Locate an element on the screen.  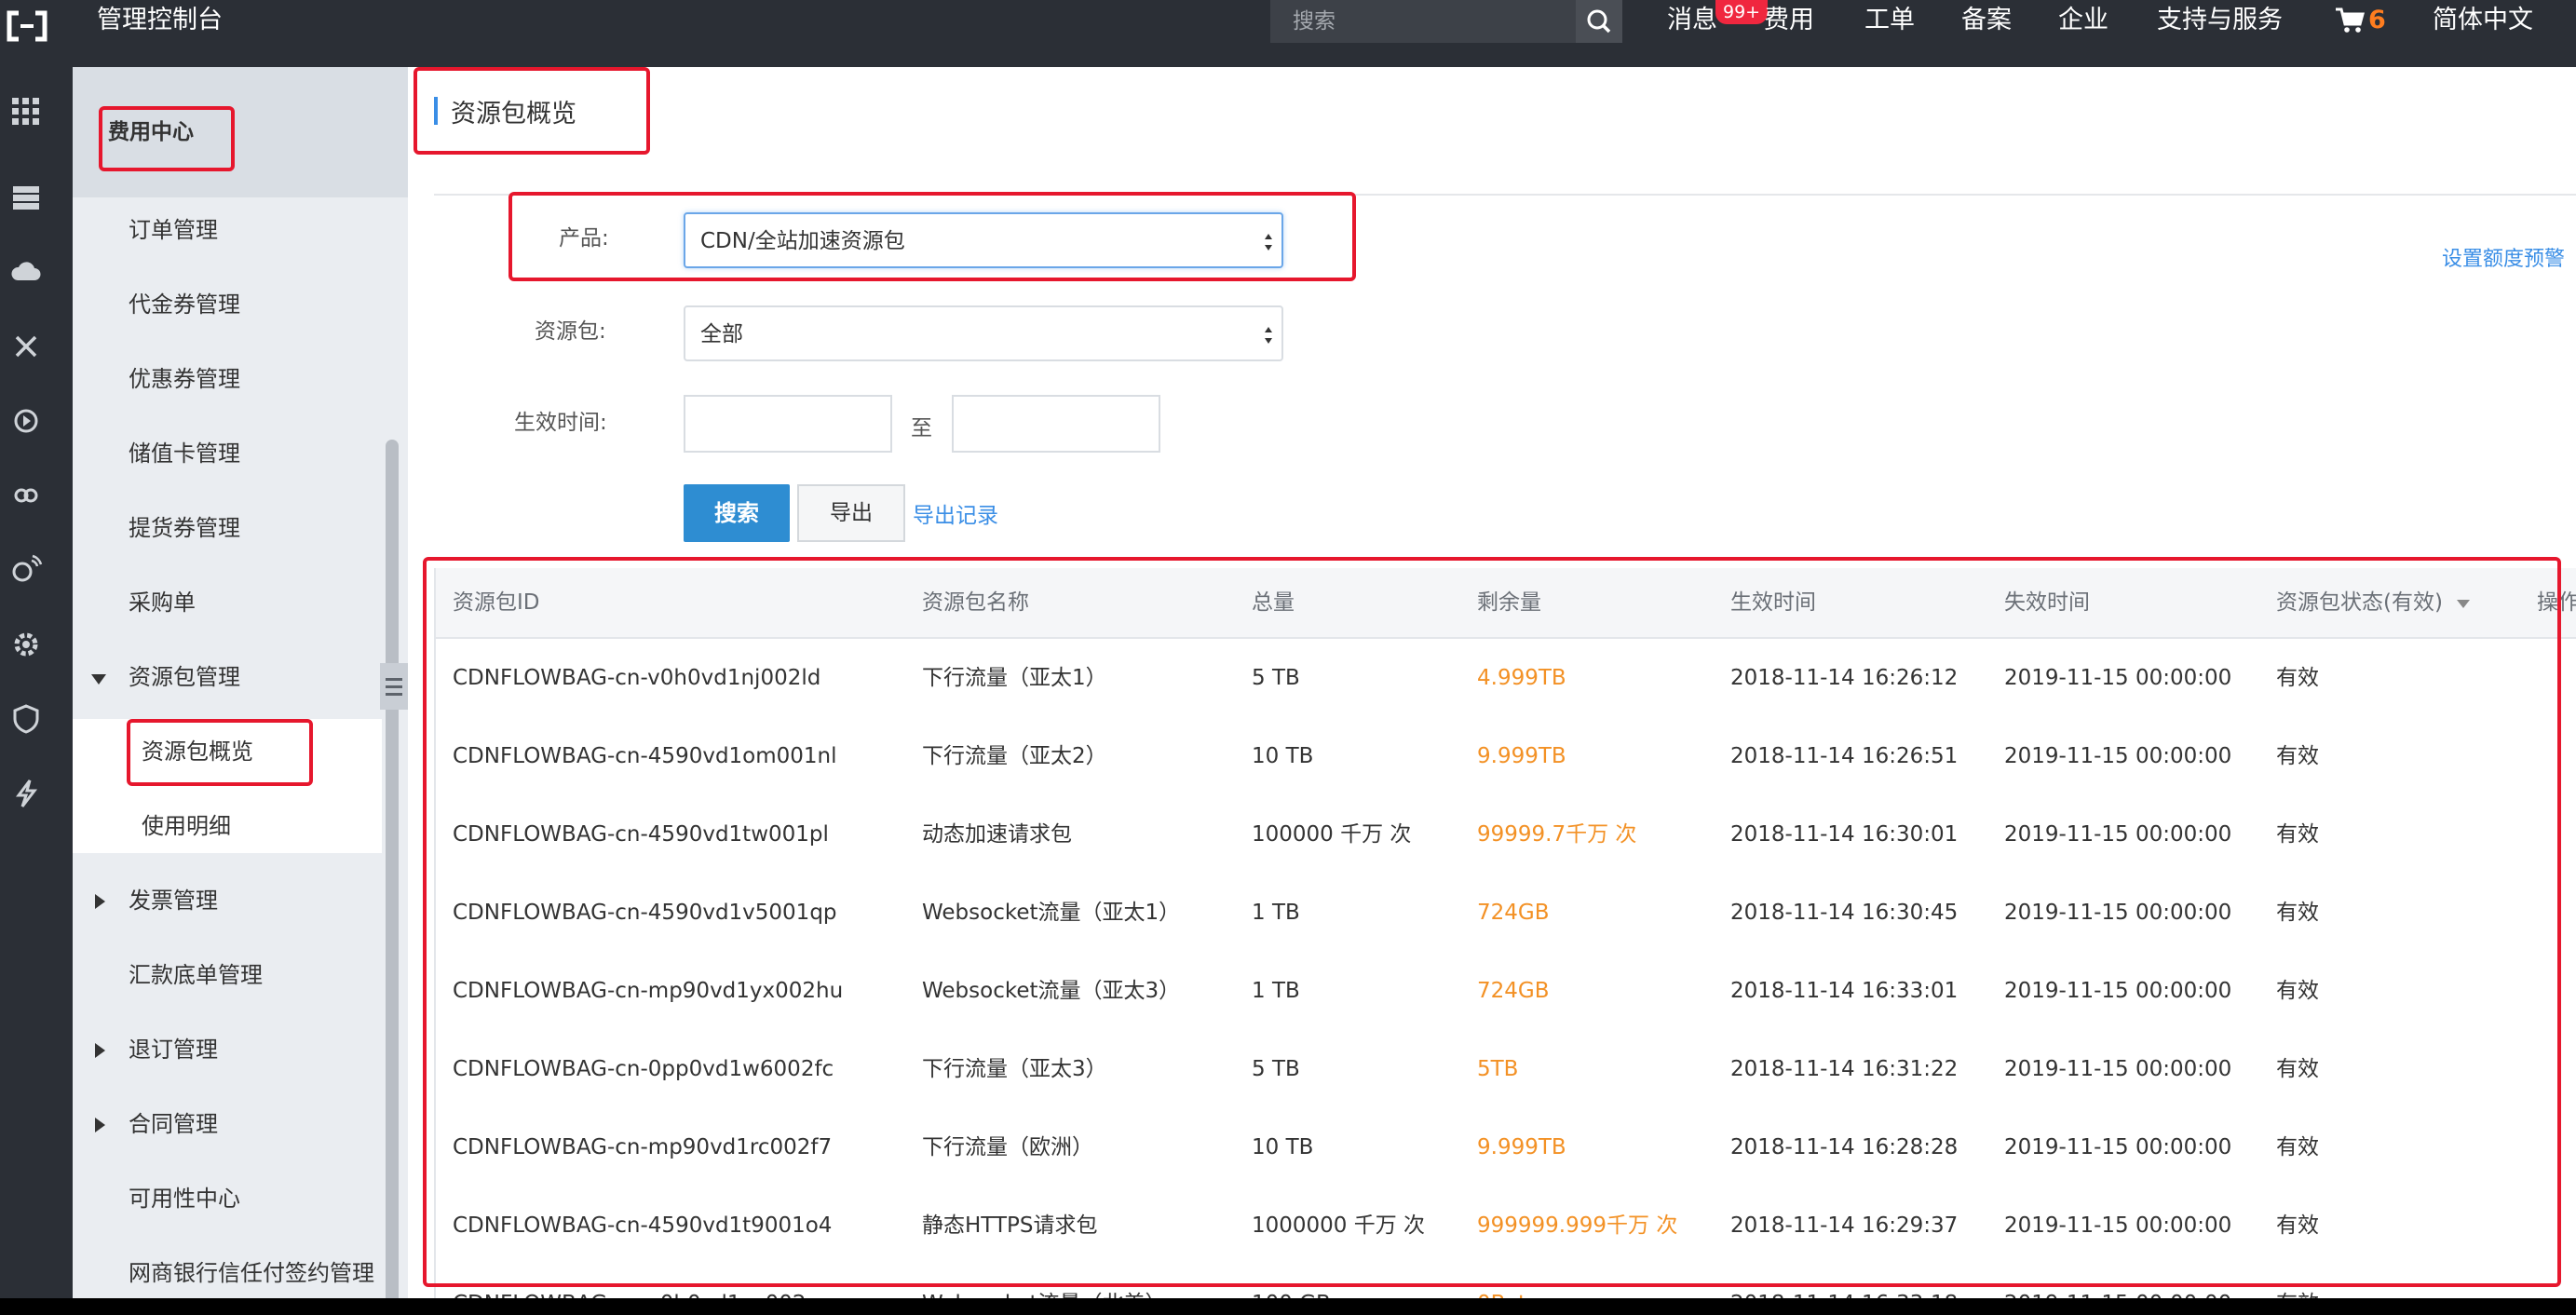
sidebar-item-remittance-slips: 汇款底单管理 is located at coordinates (196, 975).